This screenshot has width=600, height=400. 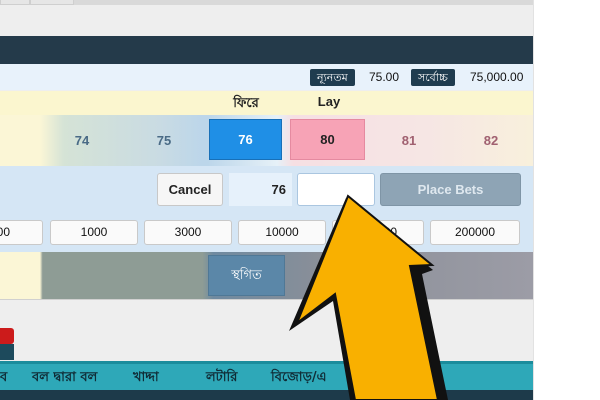 I want to click on top-strip, so click(x=266, y=18).